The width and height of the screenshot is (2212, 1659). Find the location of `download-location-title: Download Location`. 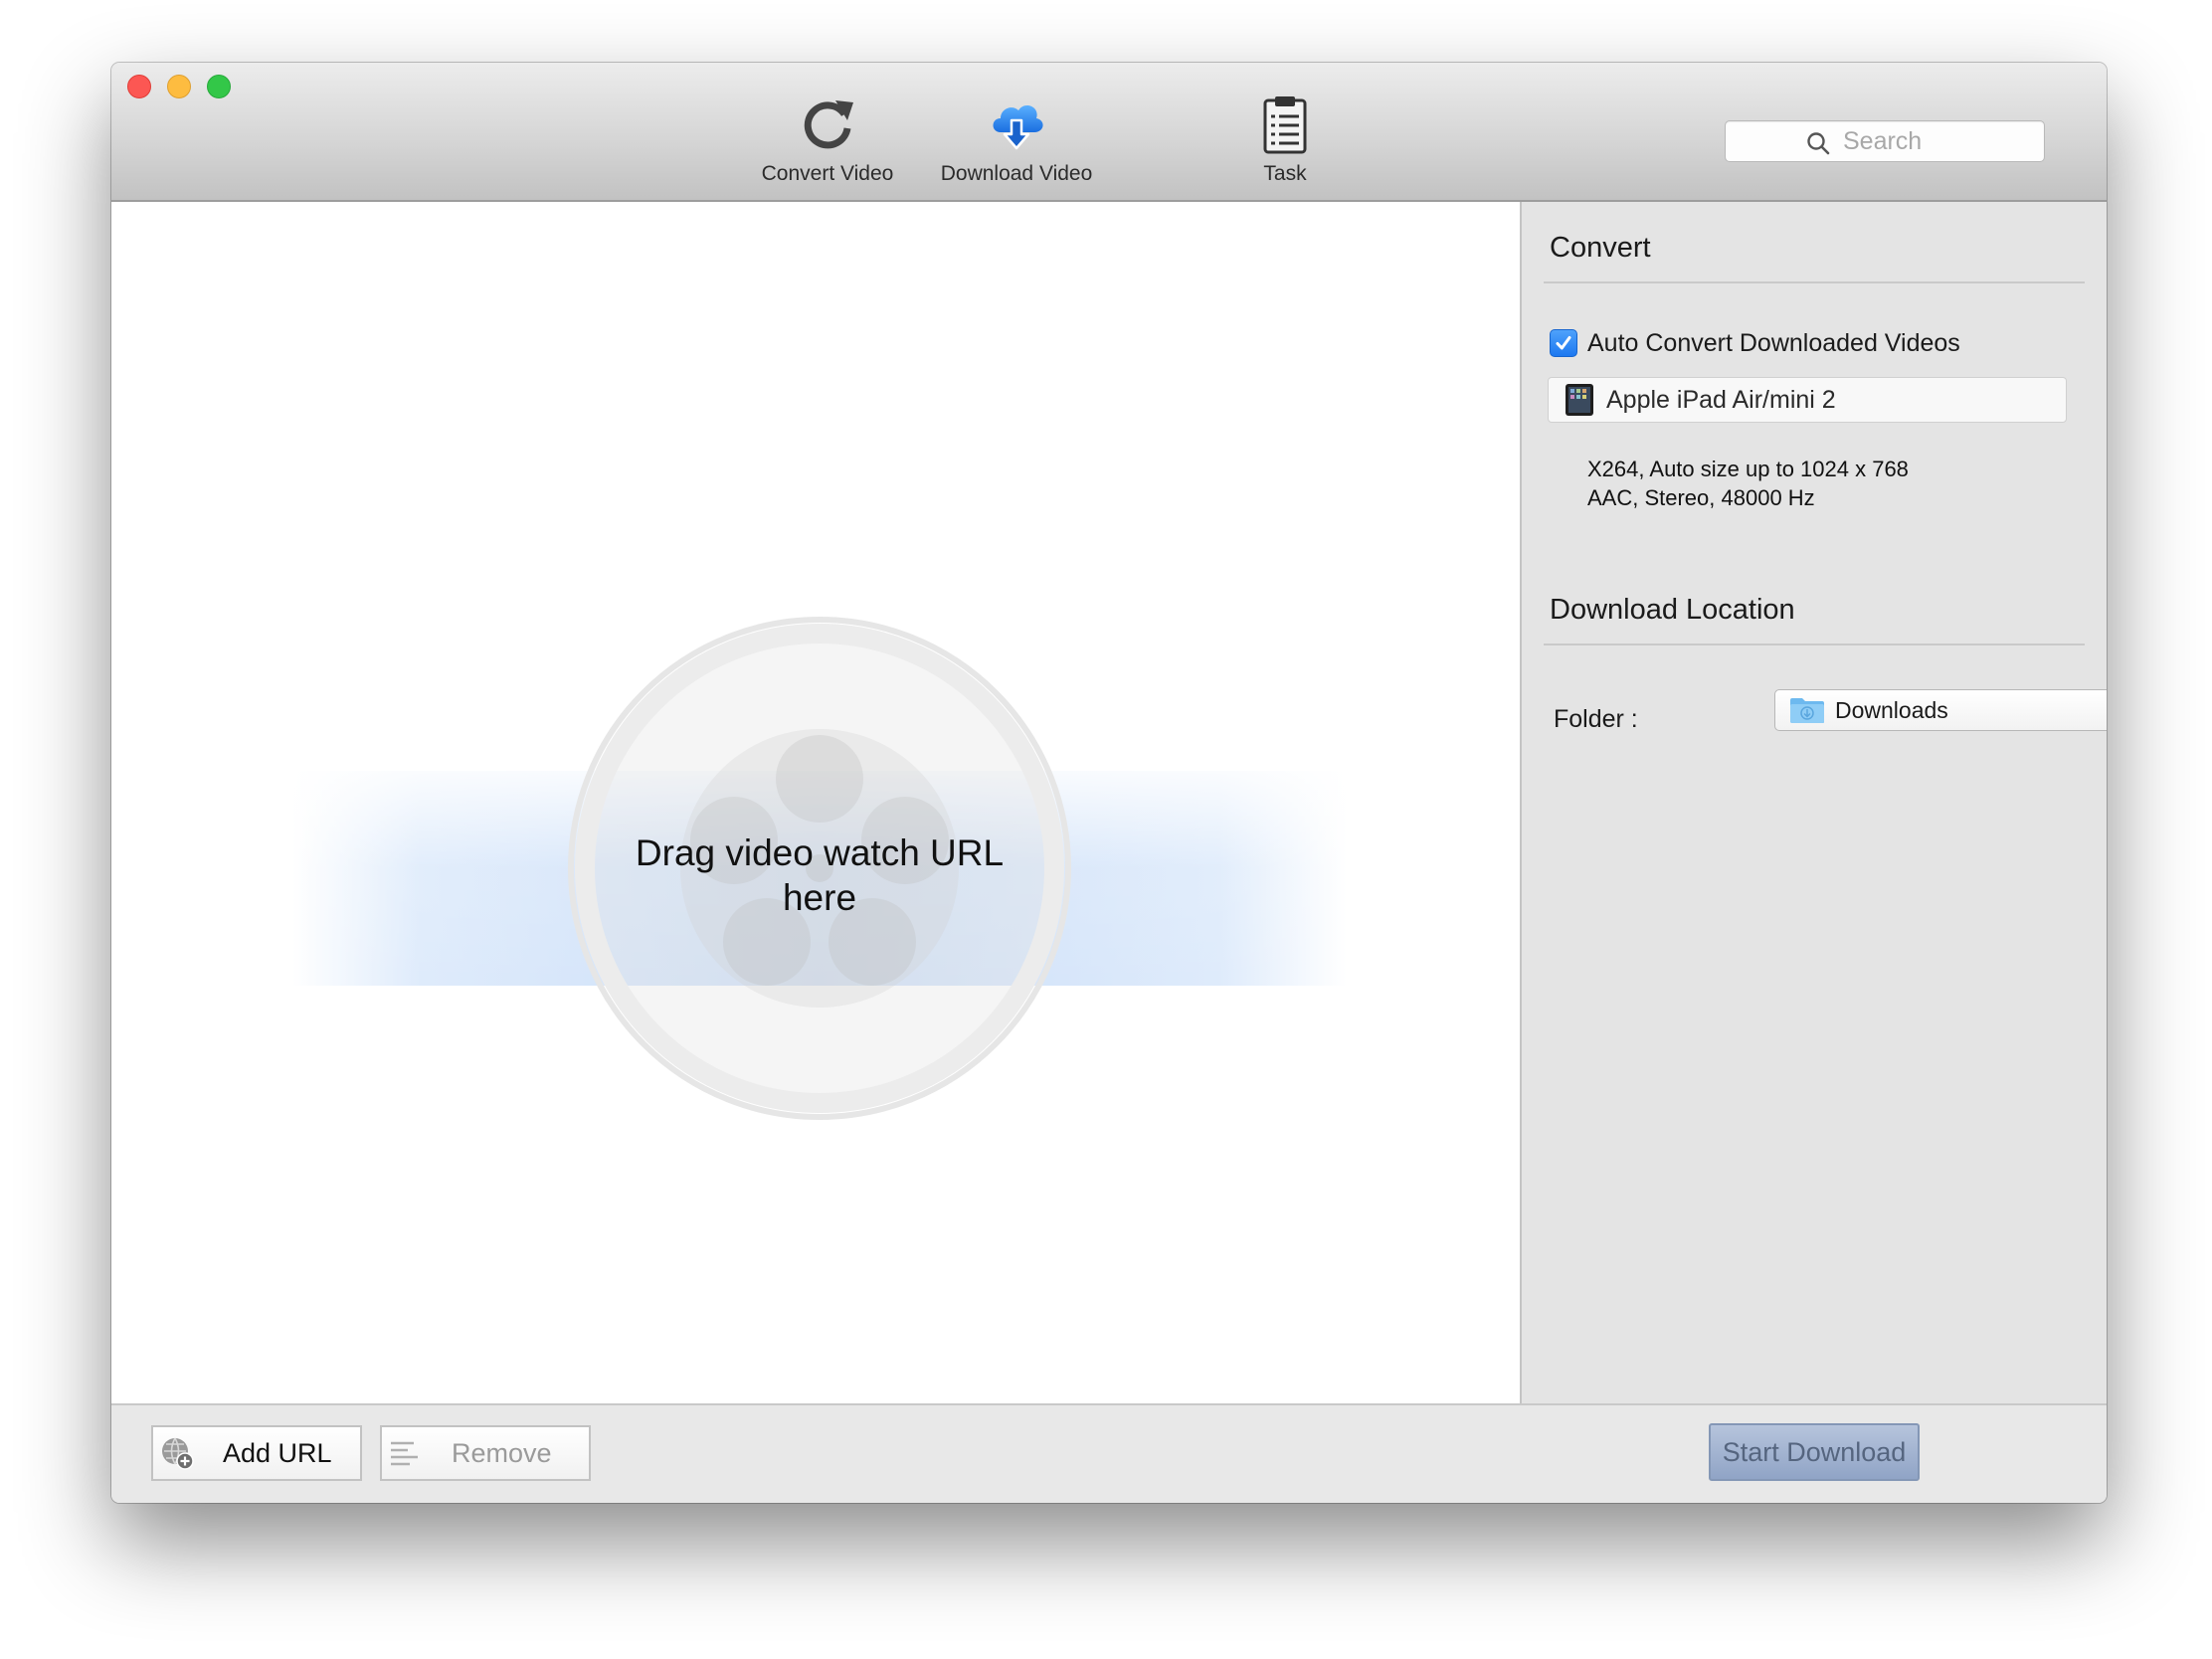

download-location-title: Download Location is located at coordinates (1672, 610).